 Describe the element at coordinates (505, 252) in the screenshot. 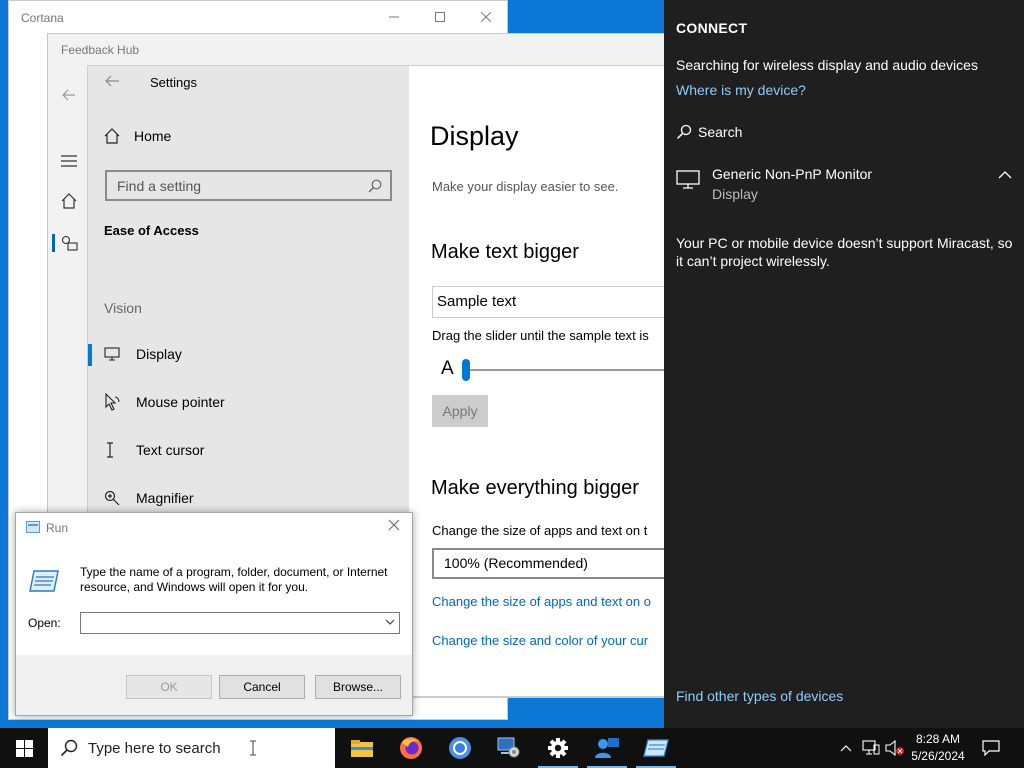

I see `section-heading-text-bigger: Make text bigger` at that location.